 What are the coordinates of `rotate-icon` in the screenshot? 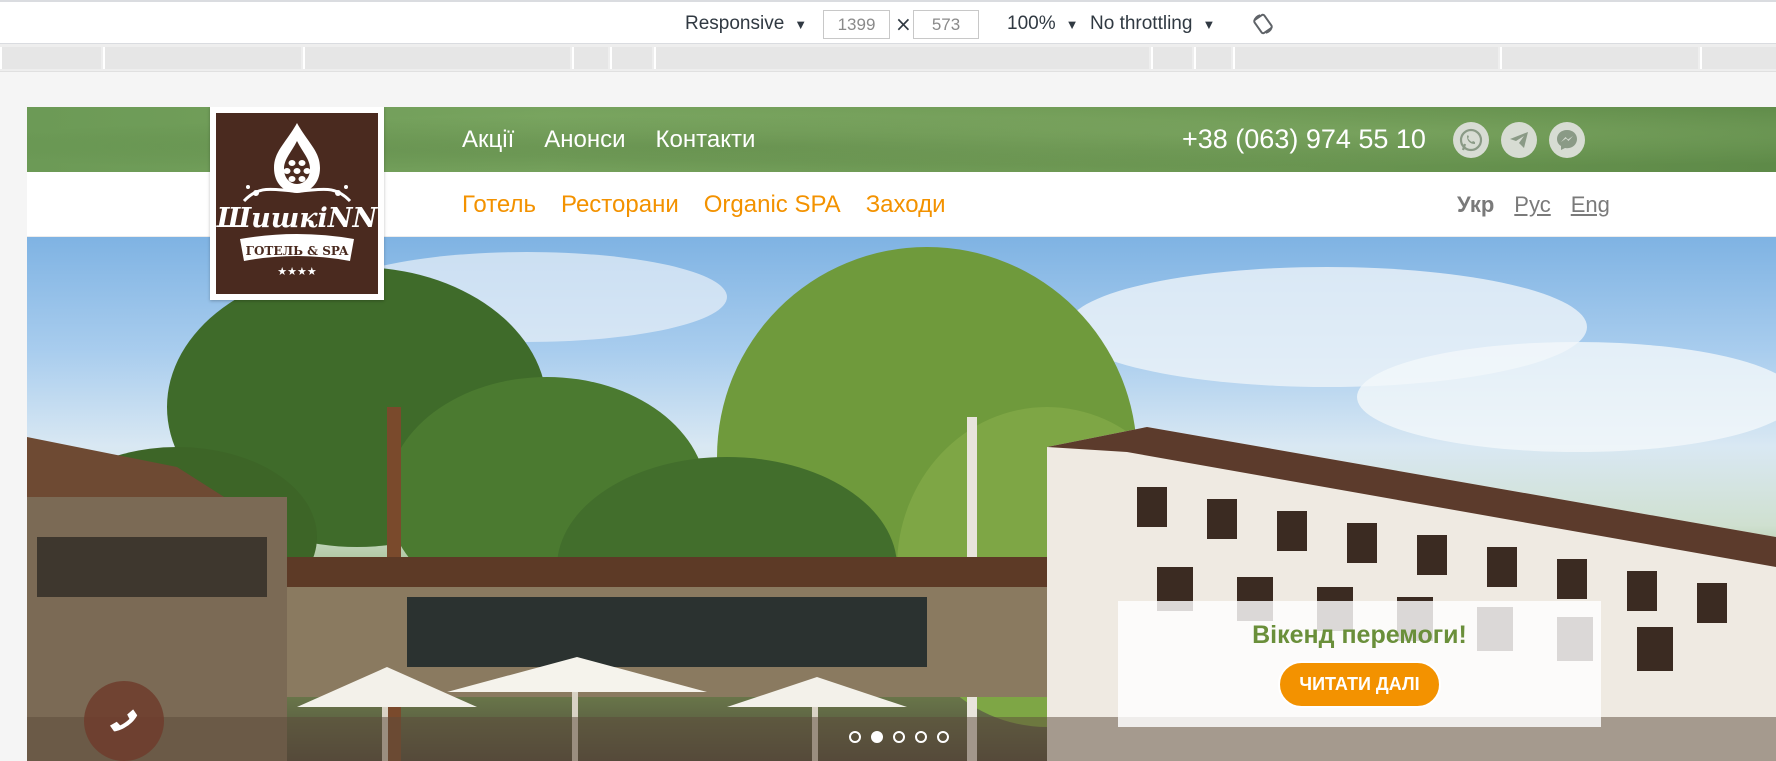 It's located at (1263, 24).